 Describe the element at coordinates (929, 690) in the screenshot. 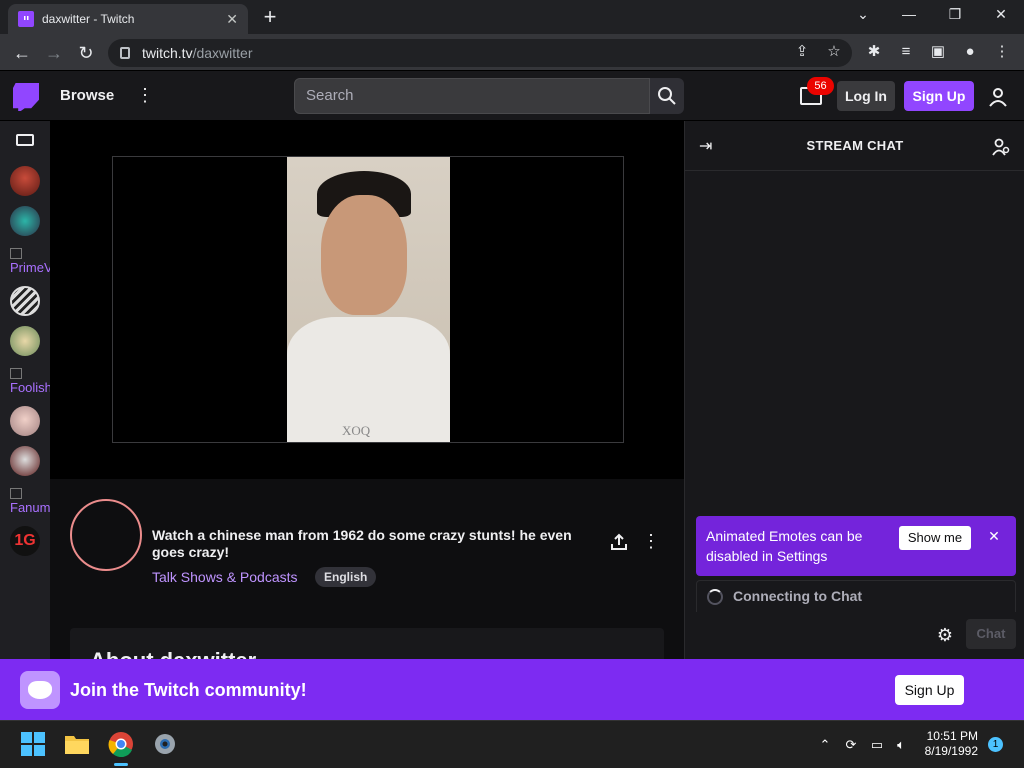

I see `banner-signup-button: Sign Up` at that location.